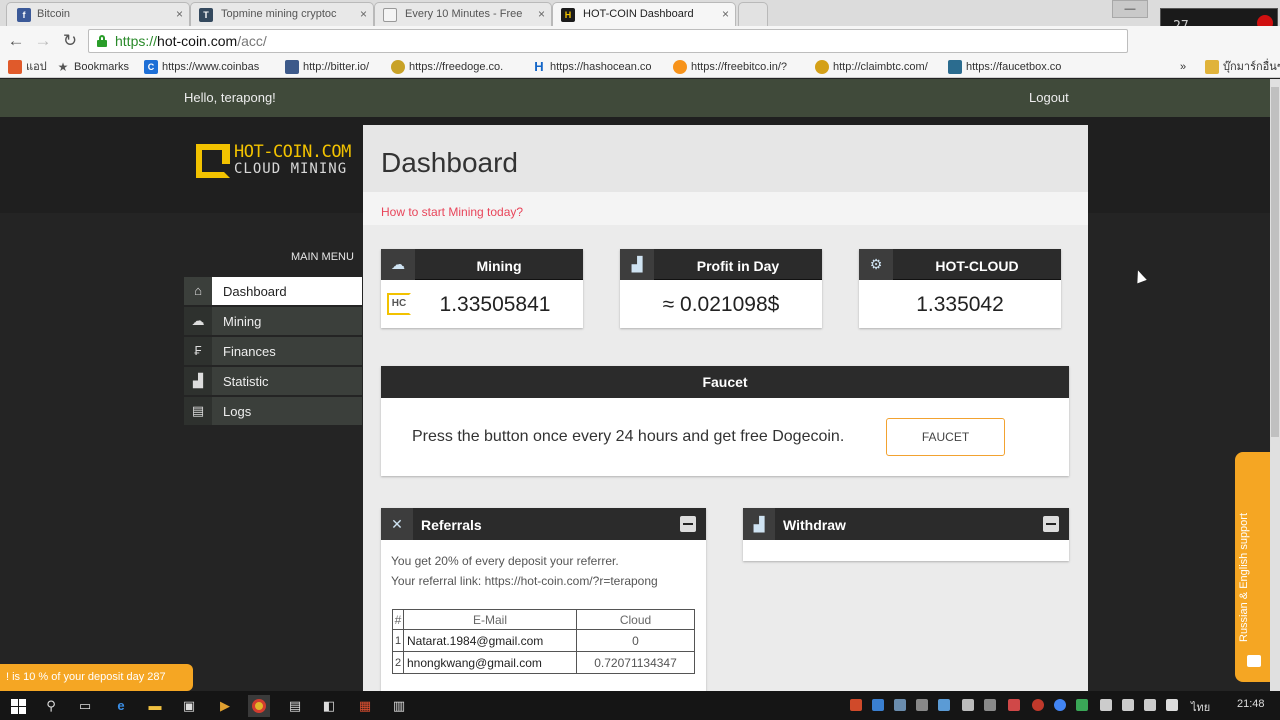 This screenshot has height=720, width=1280. I want to click on person-icon: ✕, so click(397, 524).